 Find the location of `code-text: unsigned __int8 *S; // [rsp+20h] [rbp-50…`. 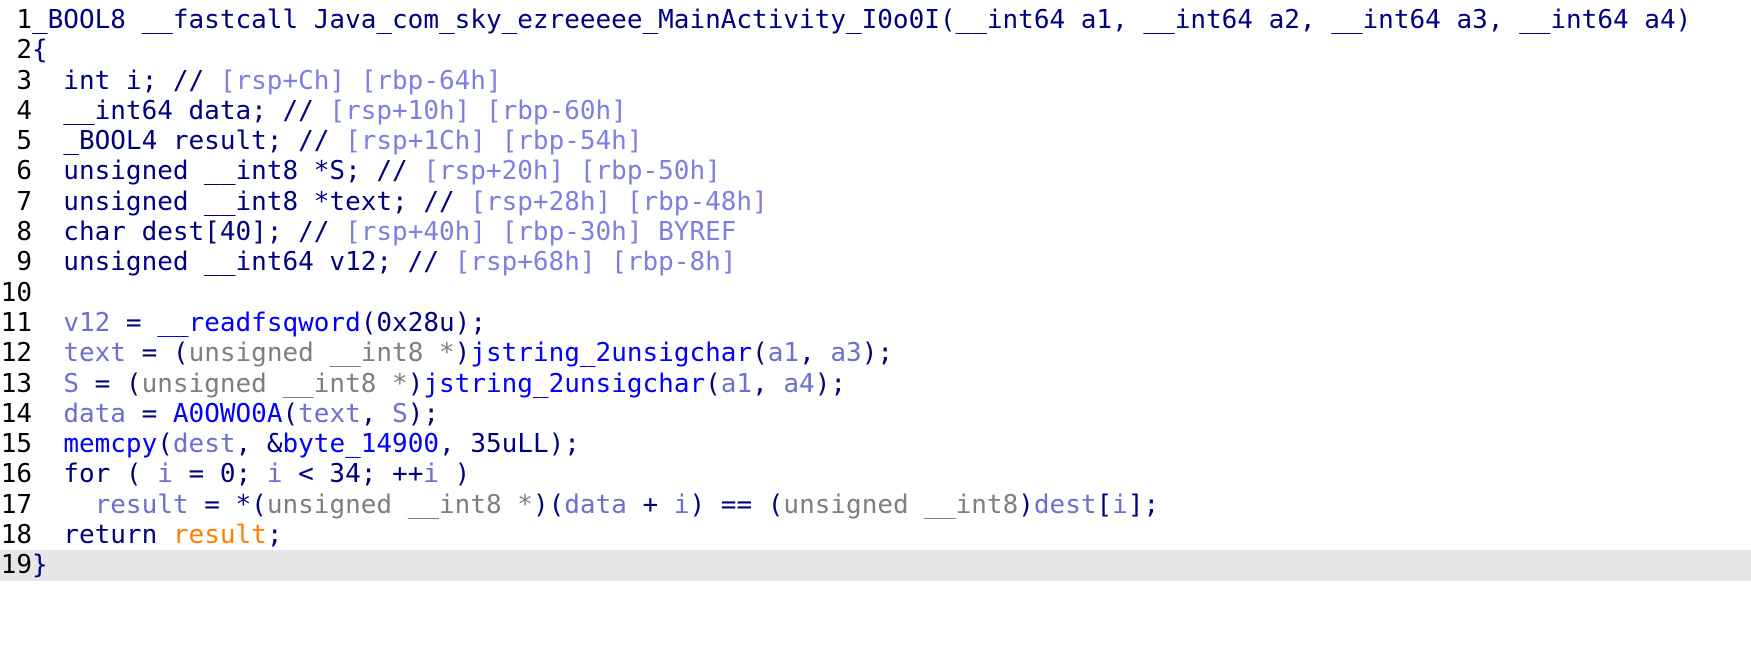

code-text: unsigned __int8 *S; // [rsp+20h] [rbp-50… is located at coordinates (376, 171).